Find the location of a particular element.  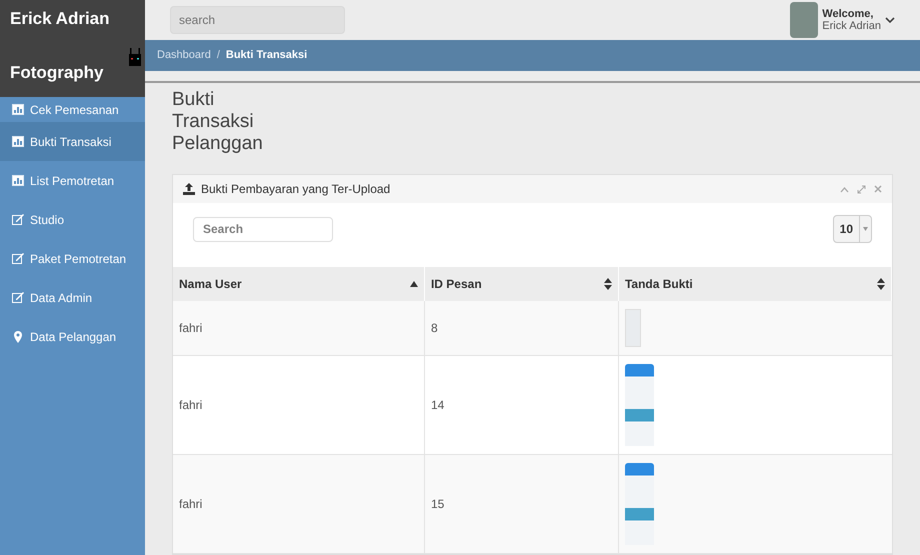

page-size-select: 10 is located at coordinates (852, 229).